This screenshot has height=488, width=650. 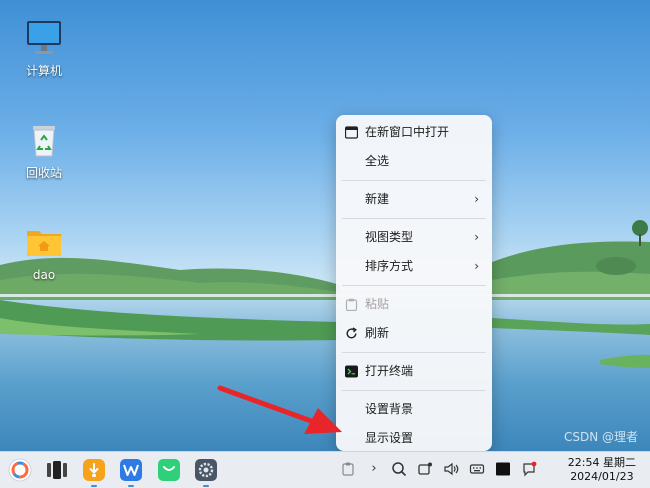 I want to click on app-store-icon, so click(x=94, y=470).